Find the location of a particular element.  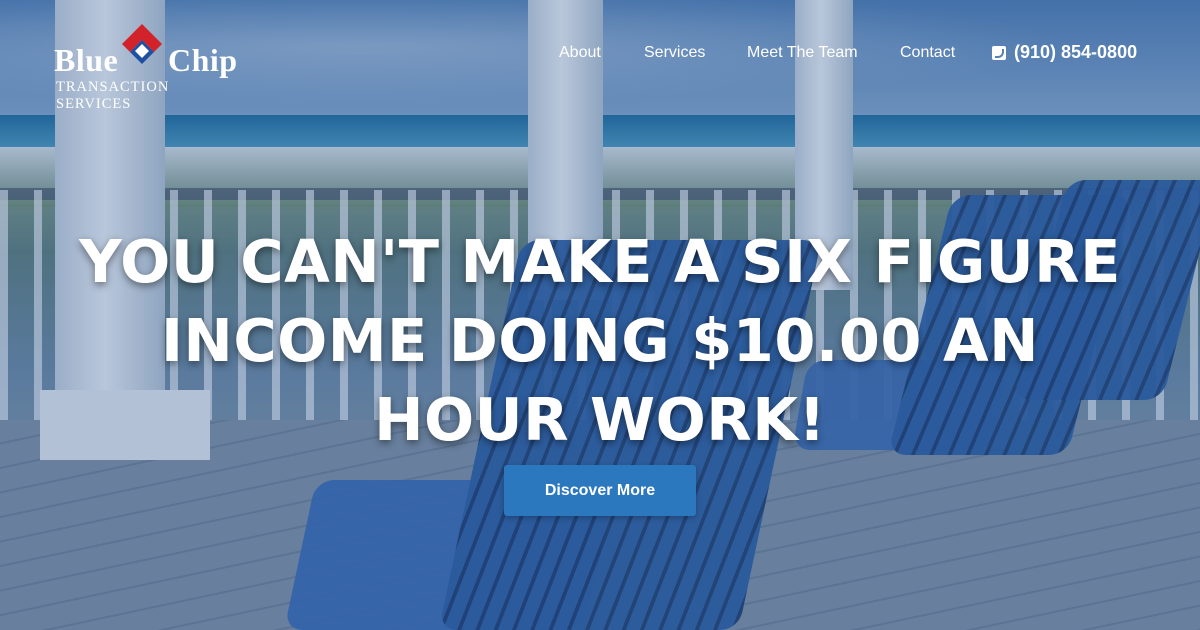

logo-text-chip: Chip is located at coordinates (203, 60).